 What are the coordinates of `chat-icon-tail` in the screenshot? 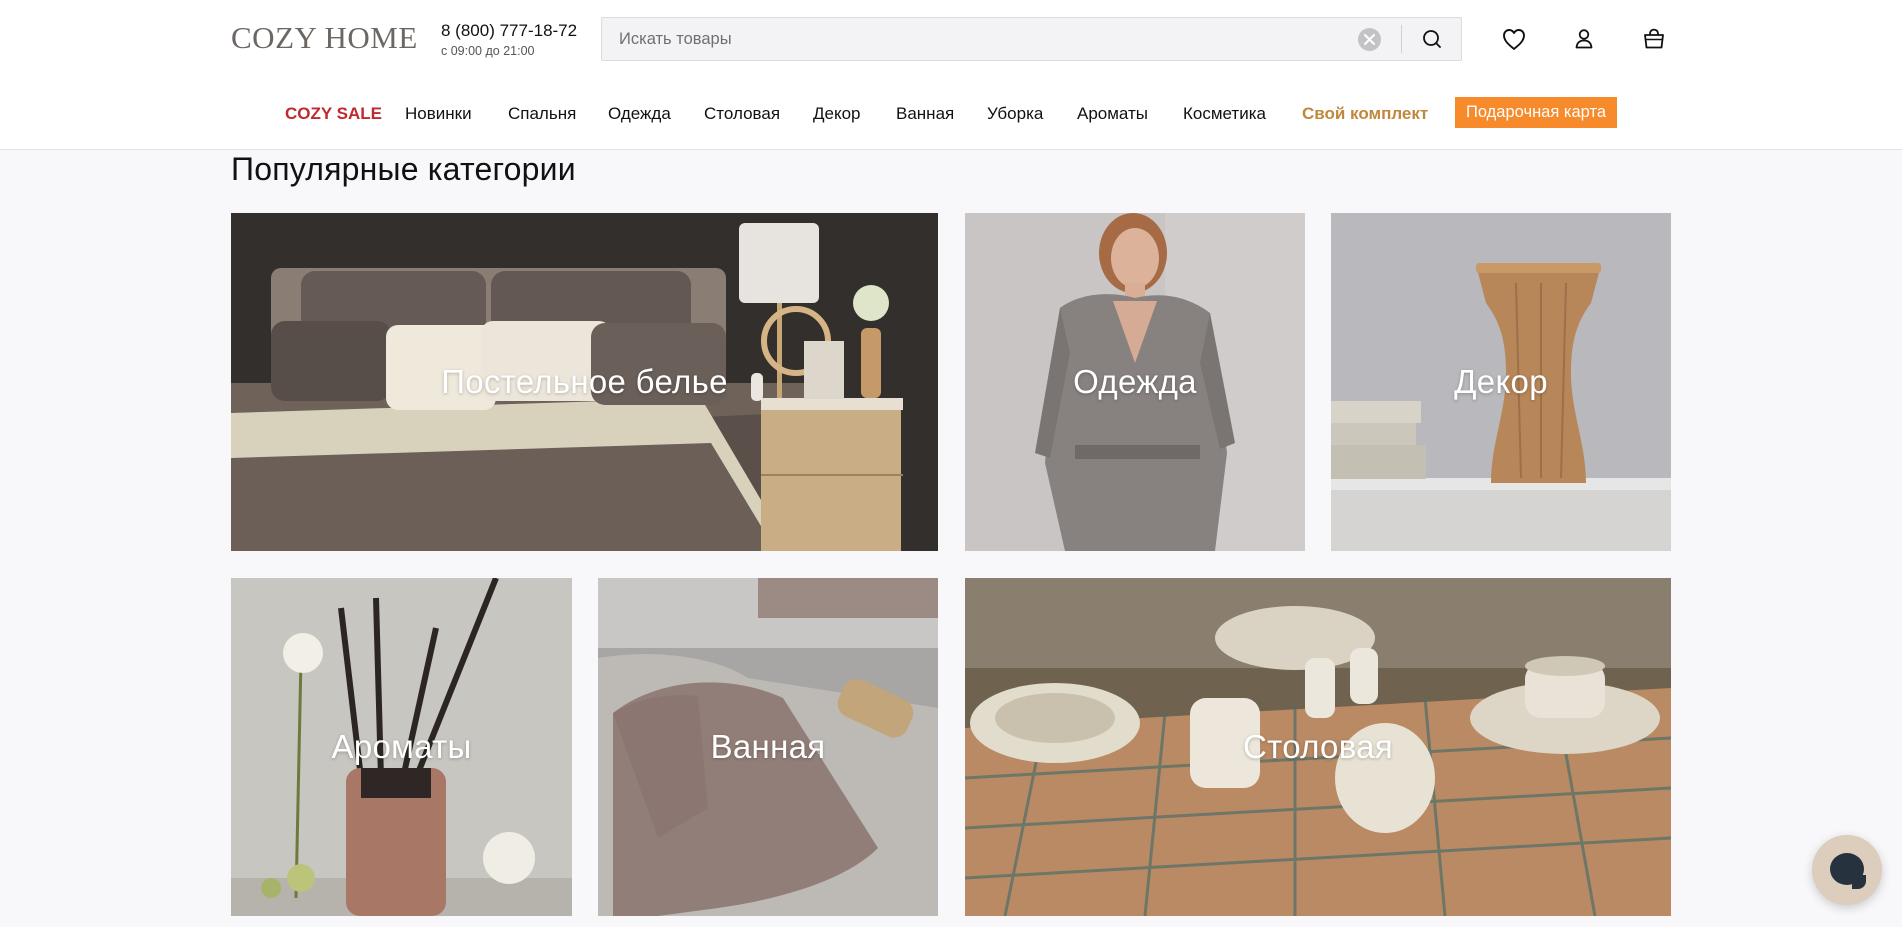 It's located at (1859, 882).